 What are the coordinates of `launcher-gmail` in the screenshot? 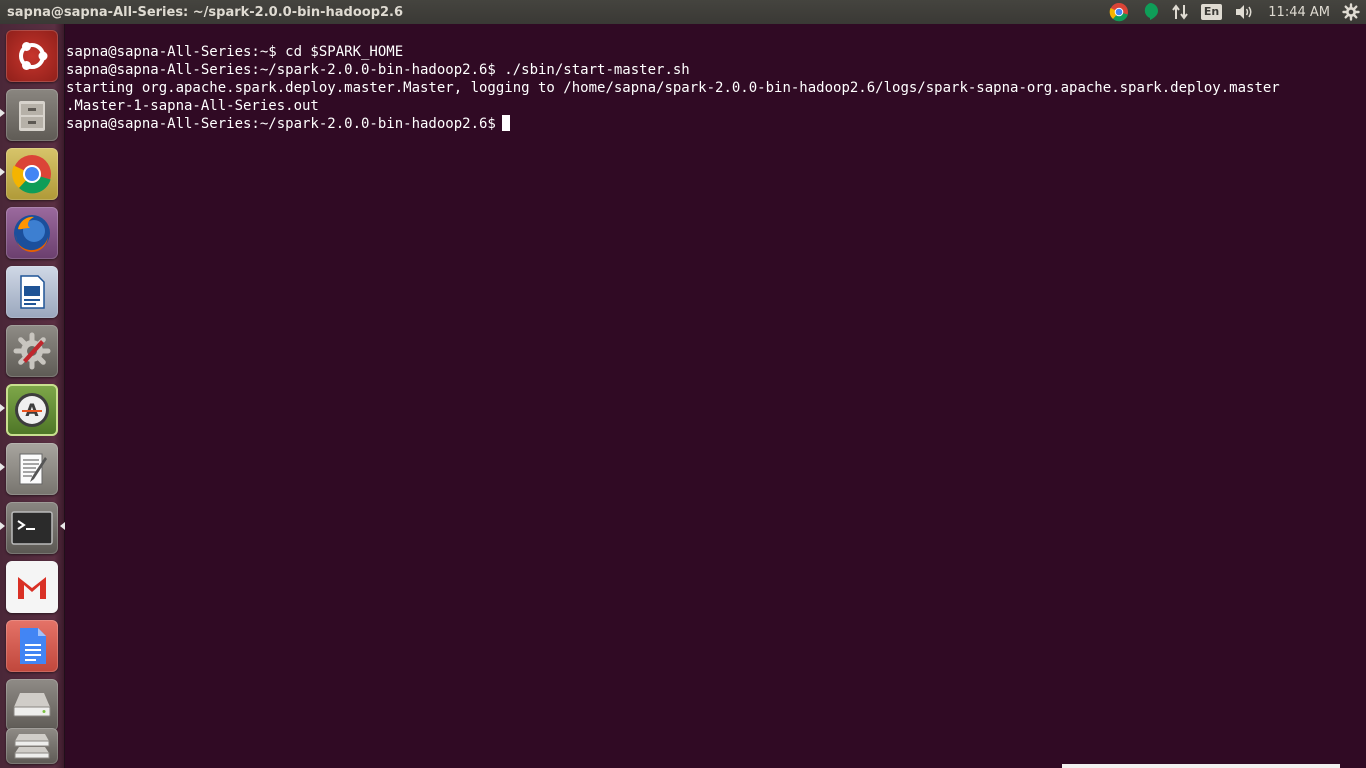 It's located at (32, 587).